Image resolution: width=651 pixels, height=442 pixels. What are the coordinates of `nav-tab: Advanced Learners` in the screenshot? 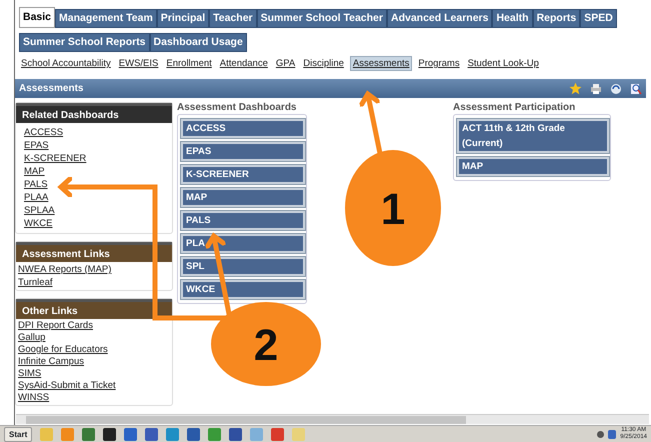 It's located at (439, 18).